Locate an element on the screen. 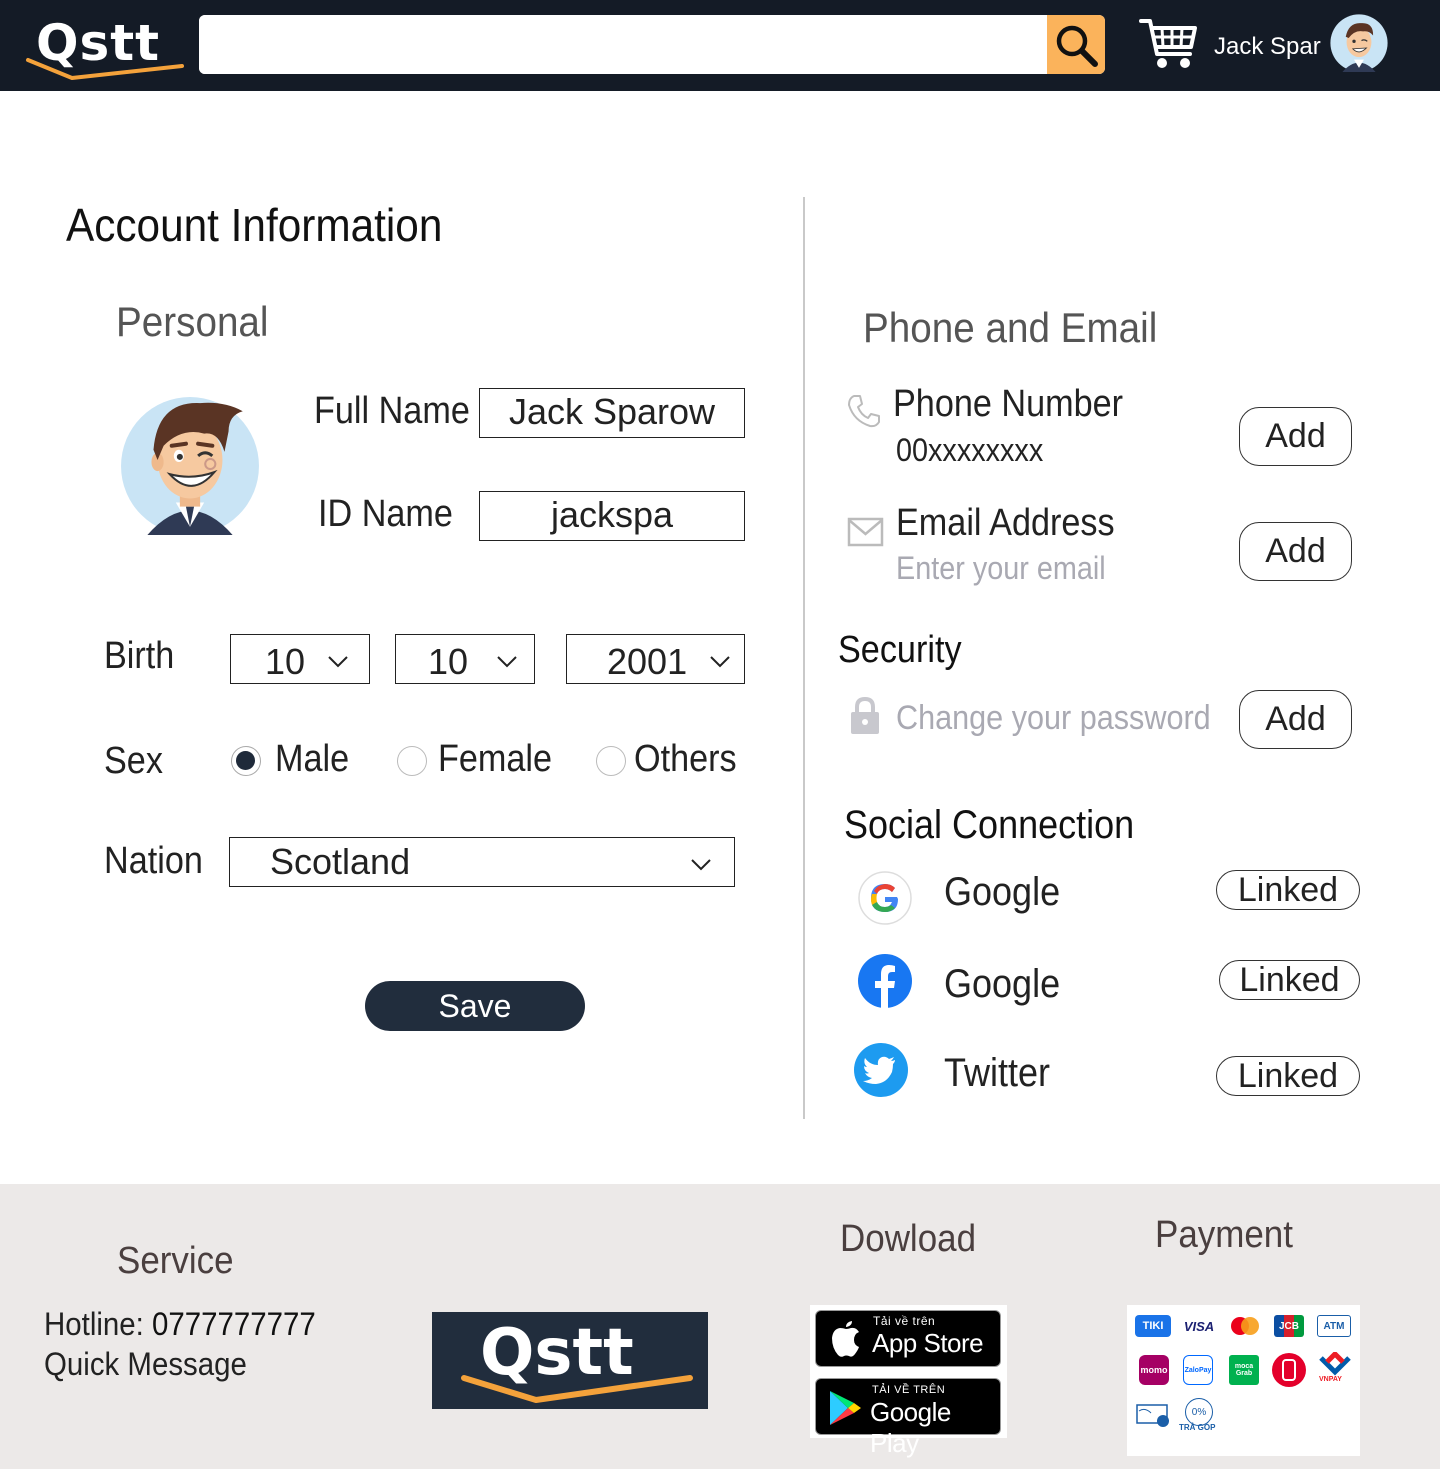  download-heading: Dowload is located at coordinates (908, 1239).